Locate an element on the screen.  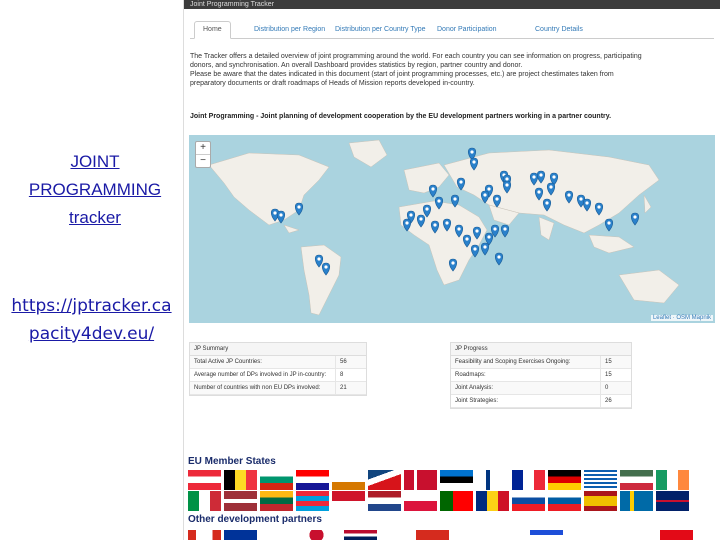
row-label: Joint Analysis: is located at coordinates (526, 388).